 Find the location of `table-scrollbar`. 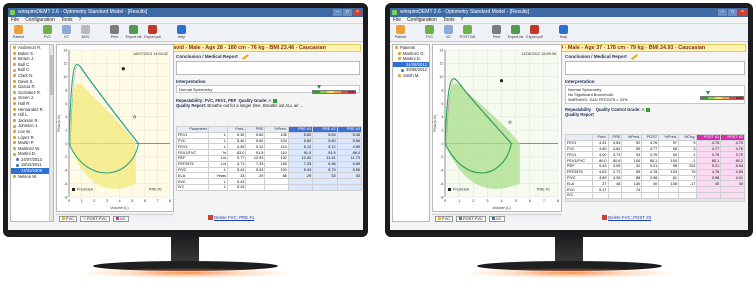

table-scrollbar is located at coordinates (655, 200).